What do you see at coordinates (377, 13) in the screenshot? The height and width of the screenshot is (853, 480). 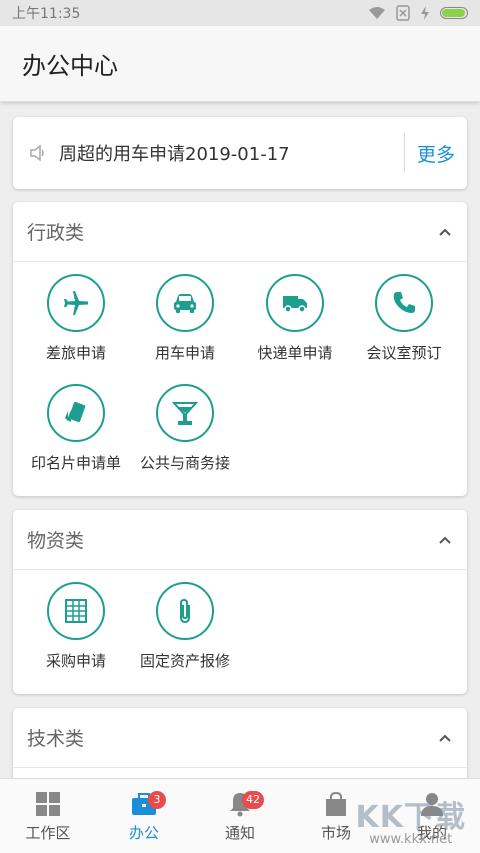 I see `wifi-icon` at bounding box center [377, 13].